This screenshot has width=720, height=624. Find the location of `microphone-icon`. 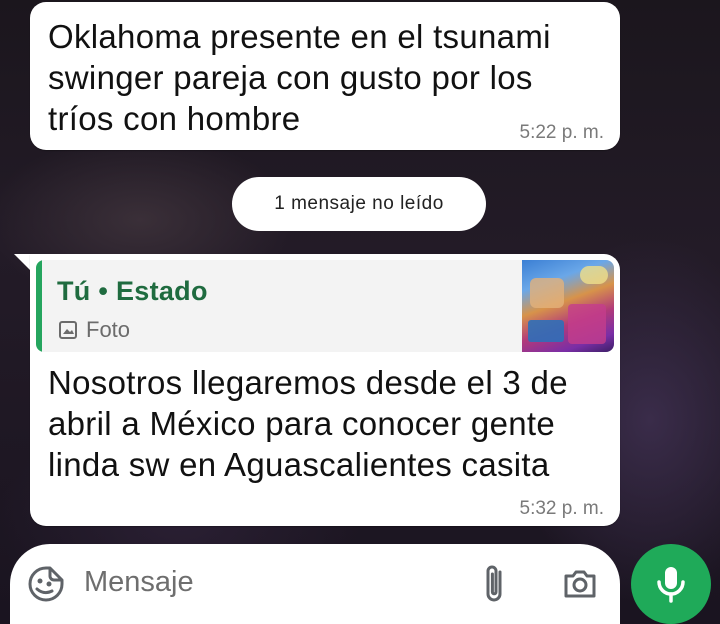

microphone-icon is located at coordinates (671, 585).